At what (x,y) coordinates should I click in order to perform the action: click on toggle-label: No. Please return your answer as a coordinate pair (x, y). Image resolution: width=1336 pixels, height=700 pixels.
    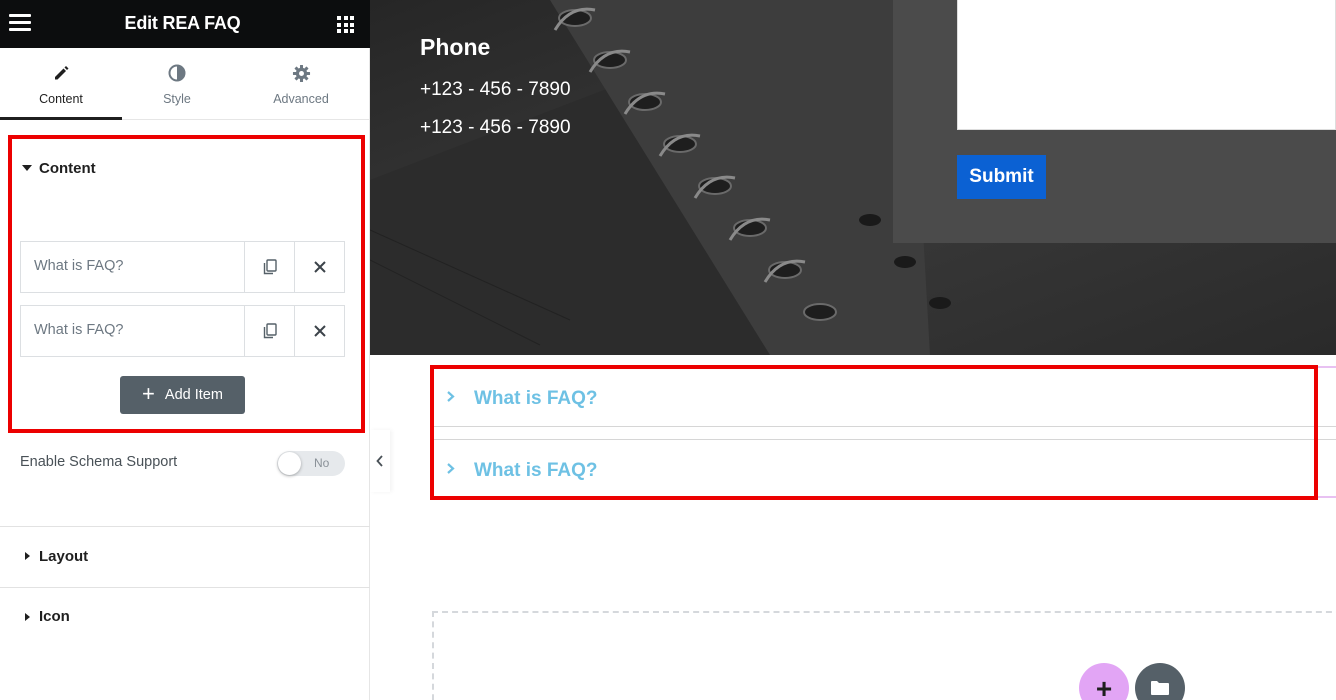
    Looking at the image, I should click on (322, 463).